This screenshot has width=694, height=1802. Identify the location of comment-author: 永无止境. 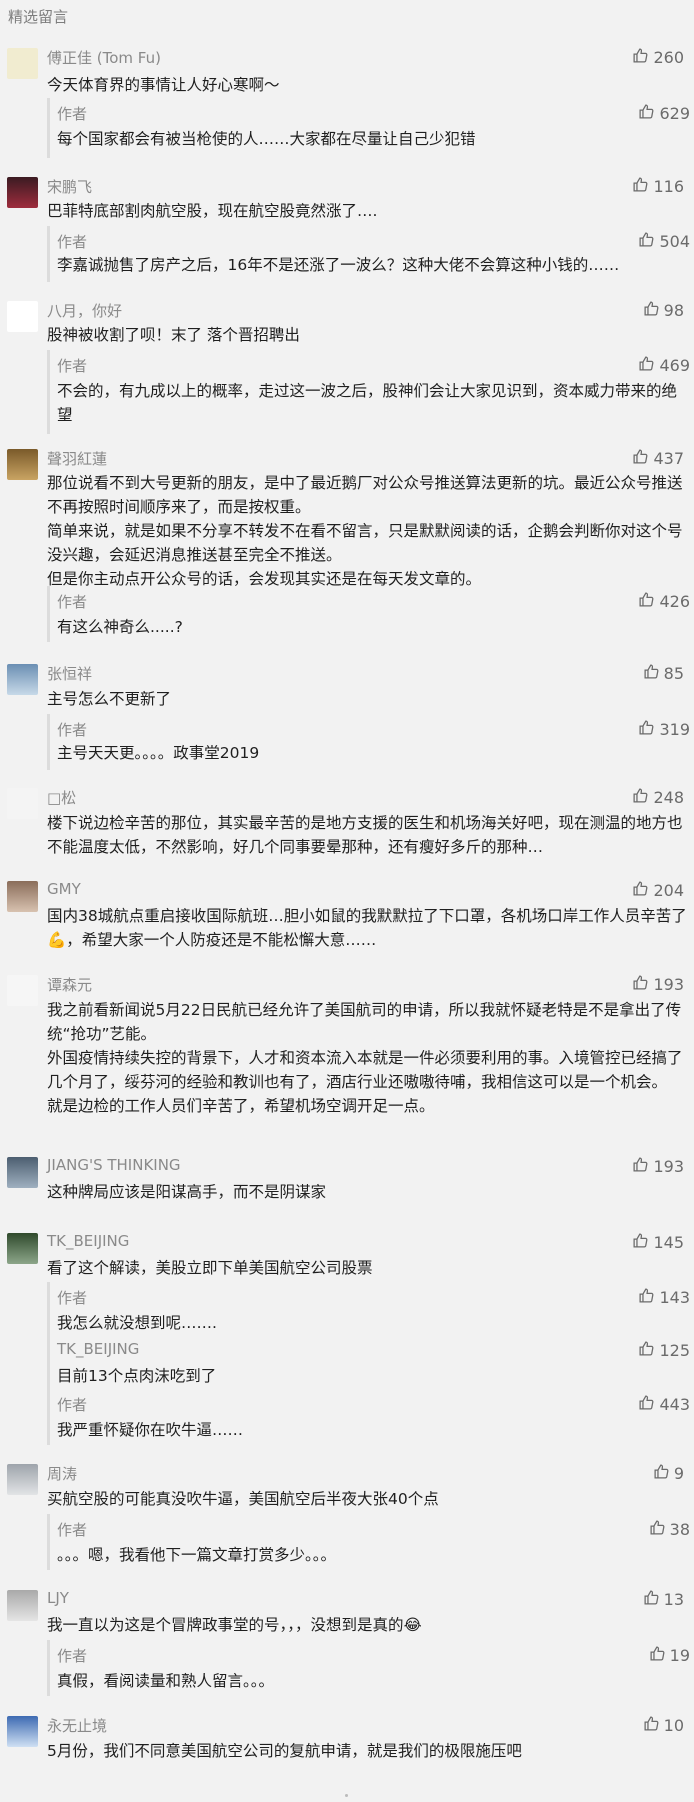
(77, 1725).